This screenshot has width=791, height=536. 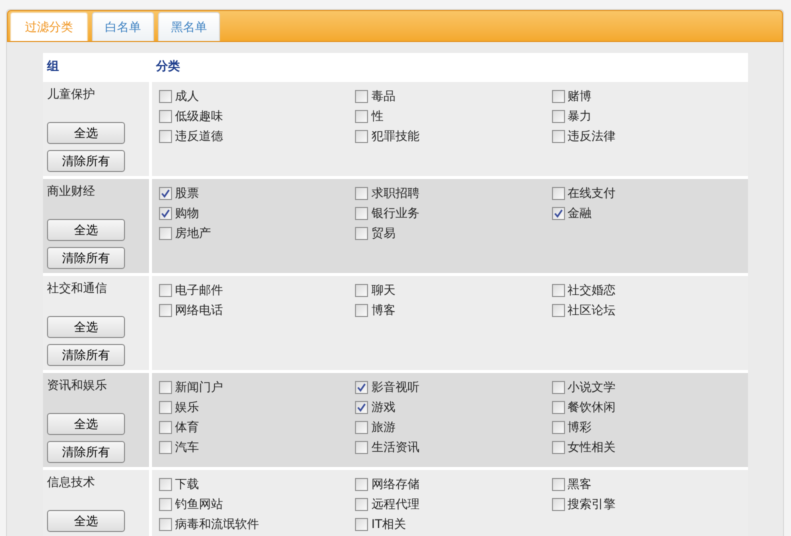 What do you see at coordinates (383, 96) in the screenshot?
I see `category-label: 毒品` at bounding box center [383, 96].